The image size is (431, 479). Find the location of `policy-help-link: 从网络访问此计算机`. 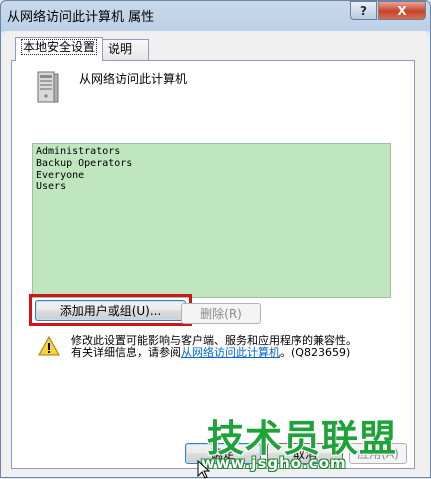

policy-help-link: 从网络访问此计算机 is located at coordinates (230, 352).